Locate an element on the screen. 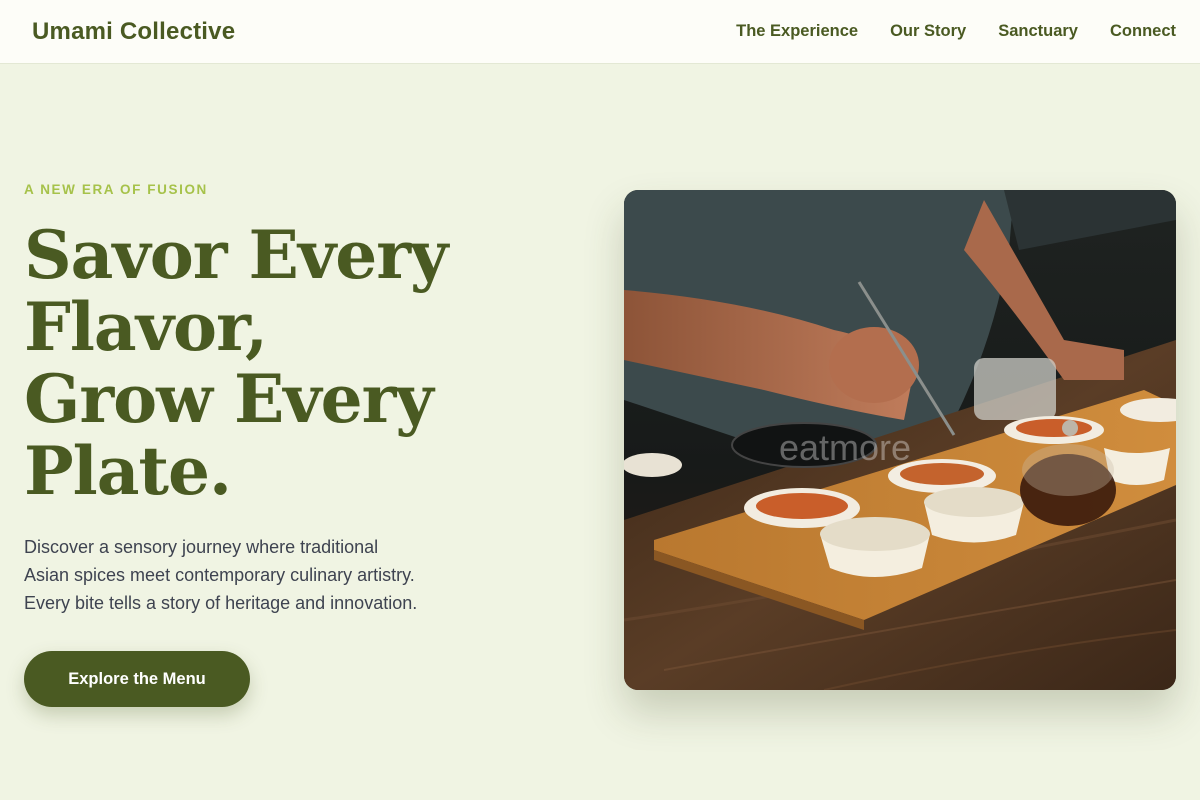 The width and height of the screenshot is (1200, 800). nav-link-sanctuary: Sanctuary is located at coordinates (1038, 31).